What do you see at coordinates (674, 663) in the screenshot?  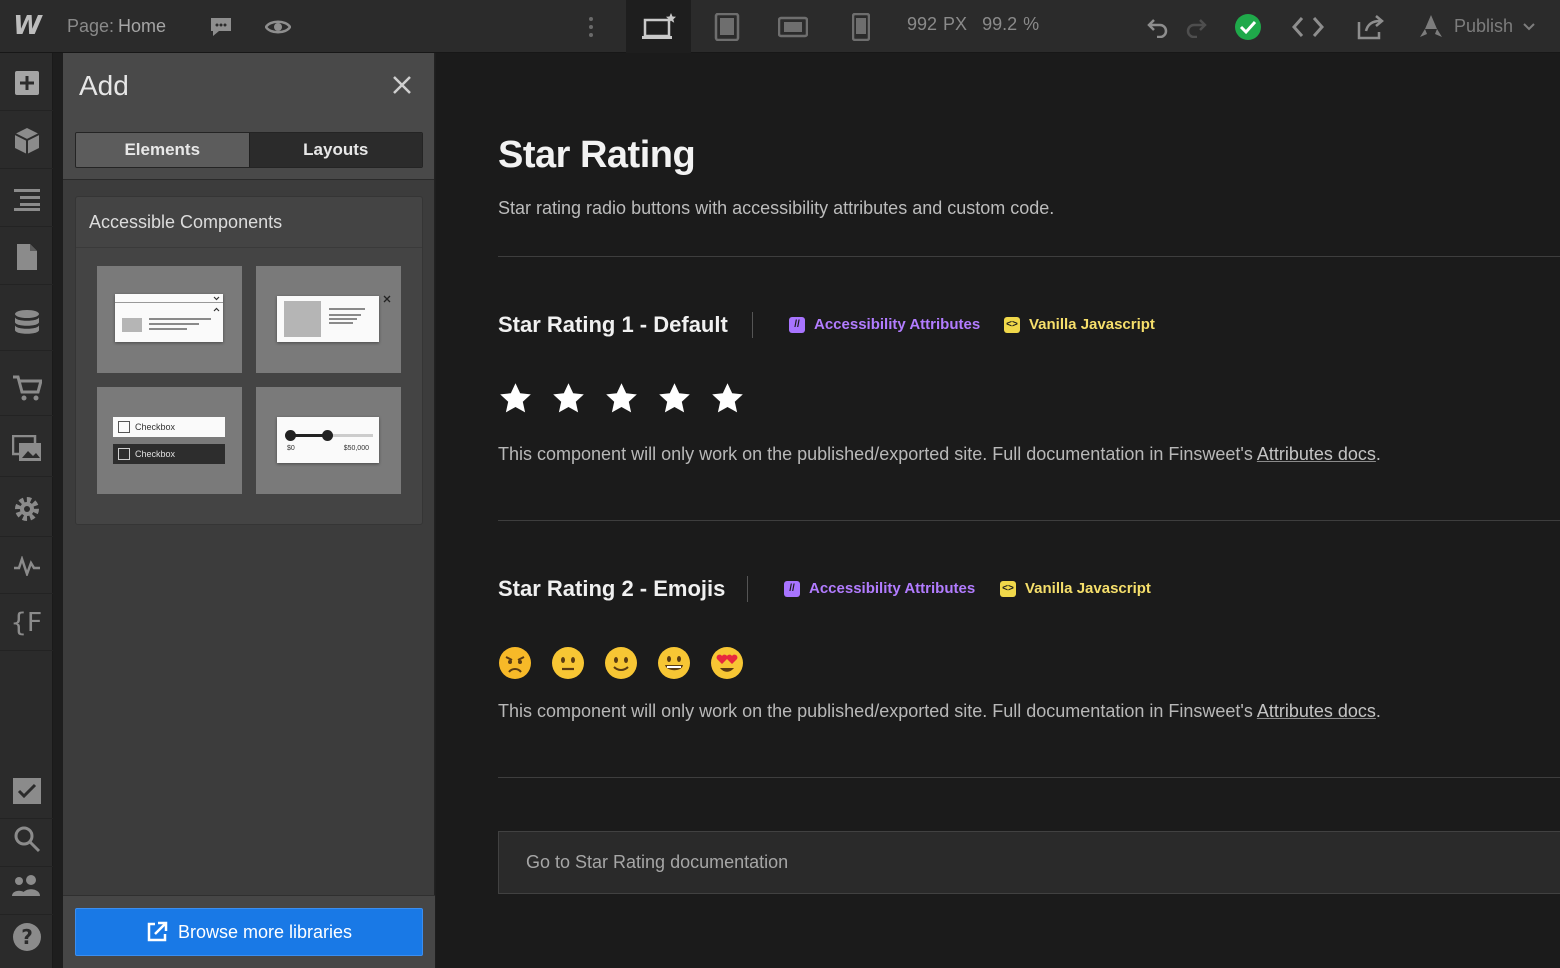 I see `grin-emoji` at bounding box center [674, 663].